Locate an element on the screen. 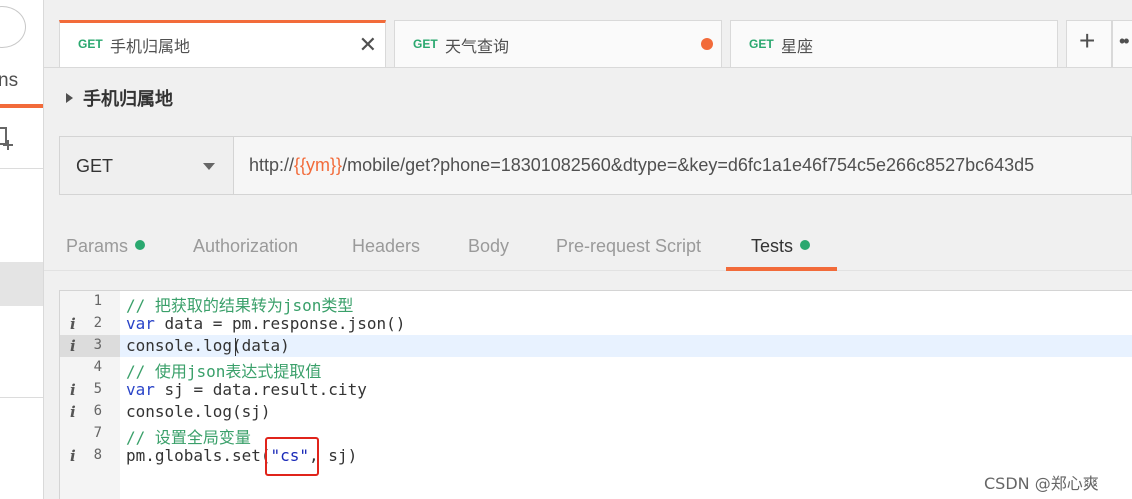 The height and width of the screenshot is (499, 1132). tab-label: Headers is located at coordinates (386, 246).